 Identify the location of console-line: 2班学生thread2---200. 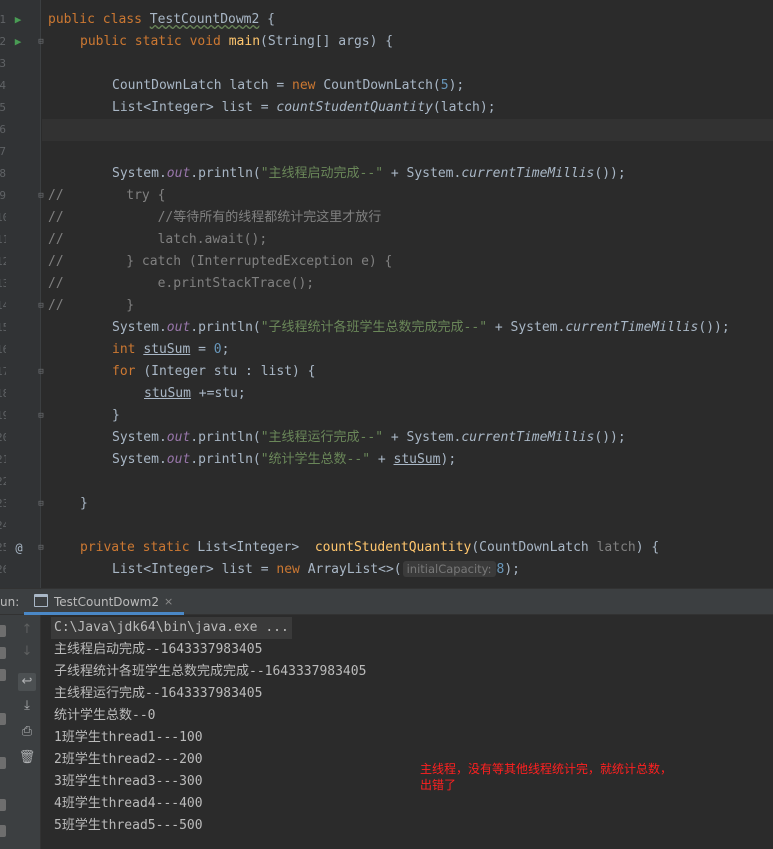
(128, 759).